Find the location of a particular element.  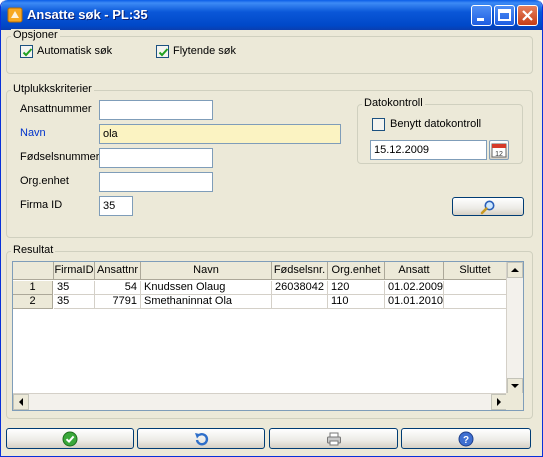

close-button is located at coordinates (527, 15).